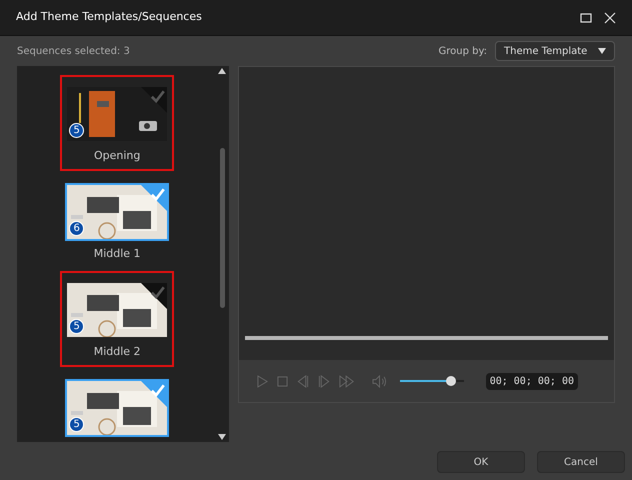 The image size is (632, 480). What do you see at coordinates (610, 18) in the screenshot?
I see `close-icon` at bounding box center [610, 18].